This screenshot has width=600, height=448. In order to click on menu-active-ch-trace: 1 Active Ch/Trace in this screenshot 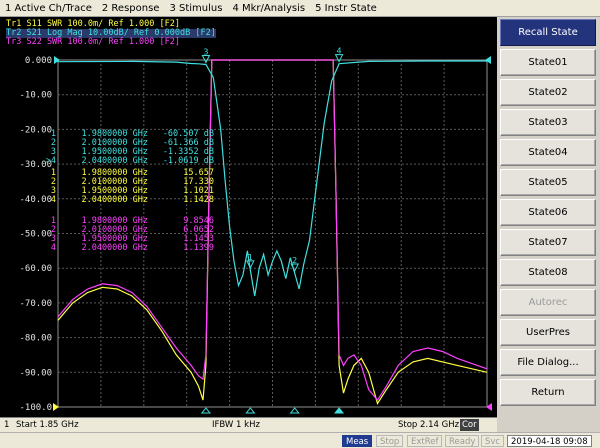, I will do `click(48, 8)`.